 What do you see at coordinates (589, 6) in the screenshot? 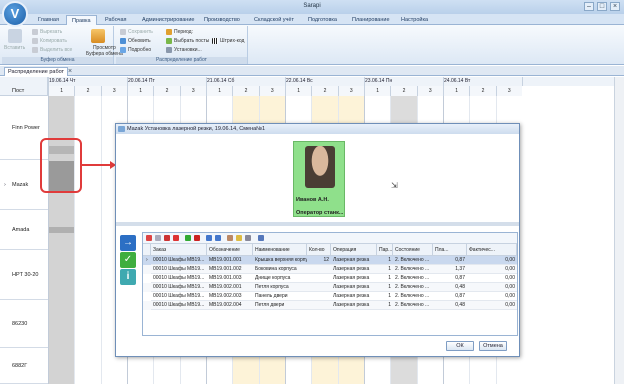
I see `minimize-button: –` at bounding box center [589, 6].